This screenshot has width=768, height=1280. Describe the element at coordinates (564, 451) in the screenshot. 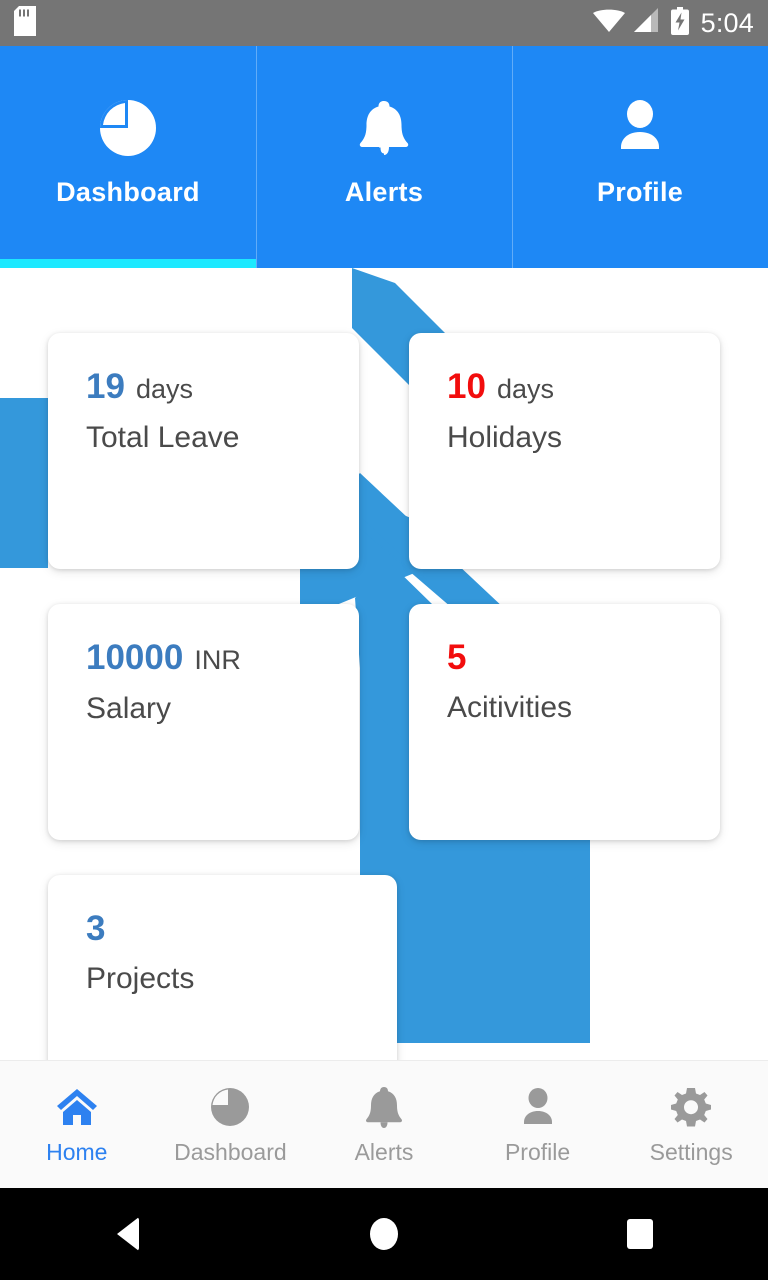

I see `stat-card-holidays: 10 days Holidays` at that location.